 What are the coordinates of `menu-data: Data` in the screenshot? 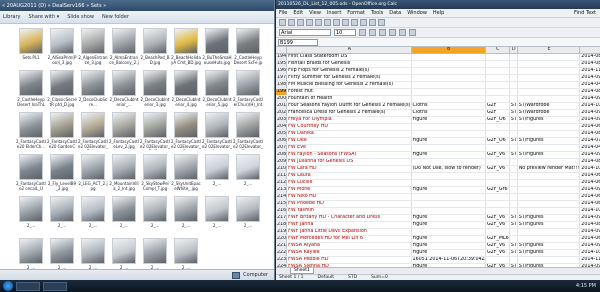 It's located at (395, 13).